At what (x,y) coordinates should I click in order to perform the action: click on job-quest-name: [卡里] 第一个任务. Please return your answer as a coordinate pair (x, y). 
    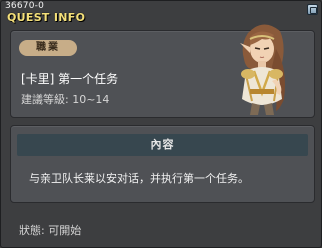
    Looking at the image, I should click on (70, 79).